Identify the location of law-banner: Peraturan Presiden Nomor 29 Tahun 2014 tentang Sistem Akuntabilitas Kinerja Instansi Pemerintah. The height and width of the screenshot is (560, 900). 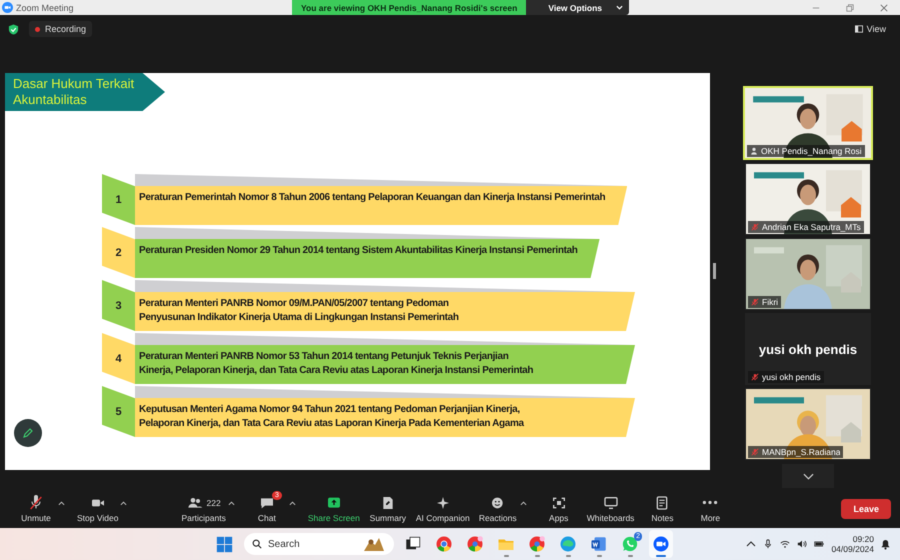
(367, 258).